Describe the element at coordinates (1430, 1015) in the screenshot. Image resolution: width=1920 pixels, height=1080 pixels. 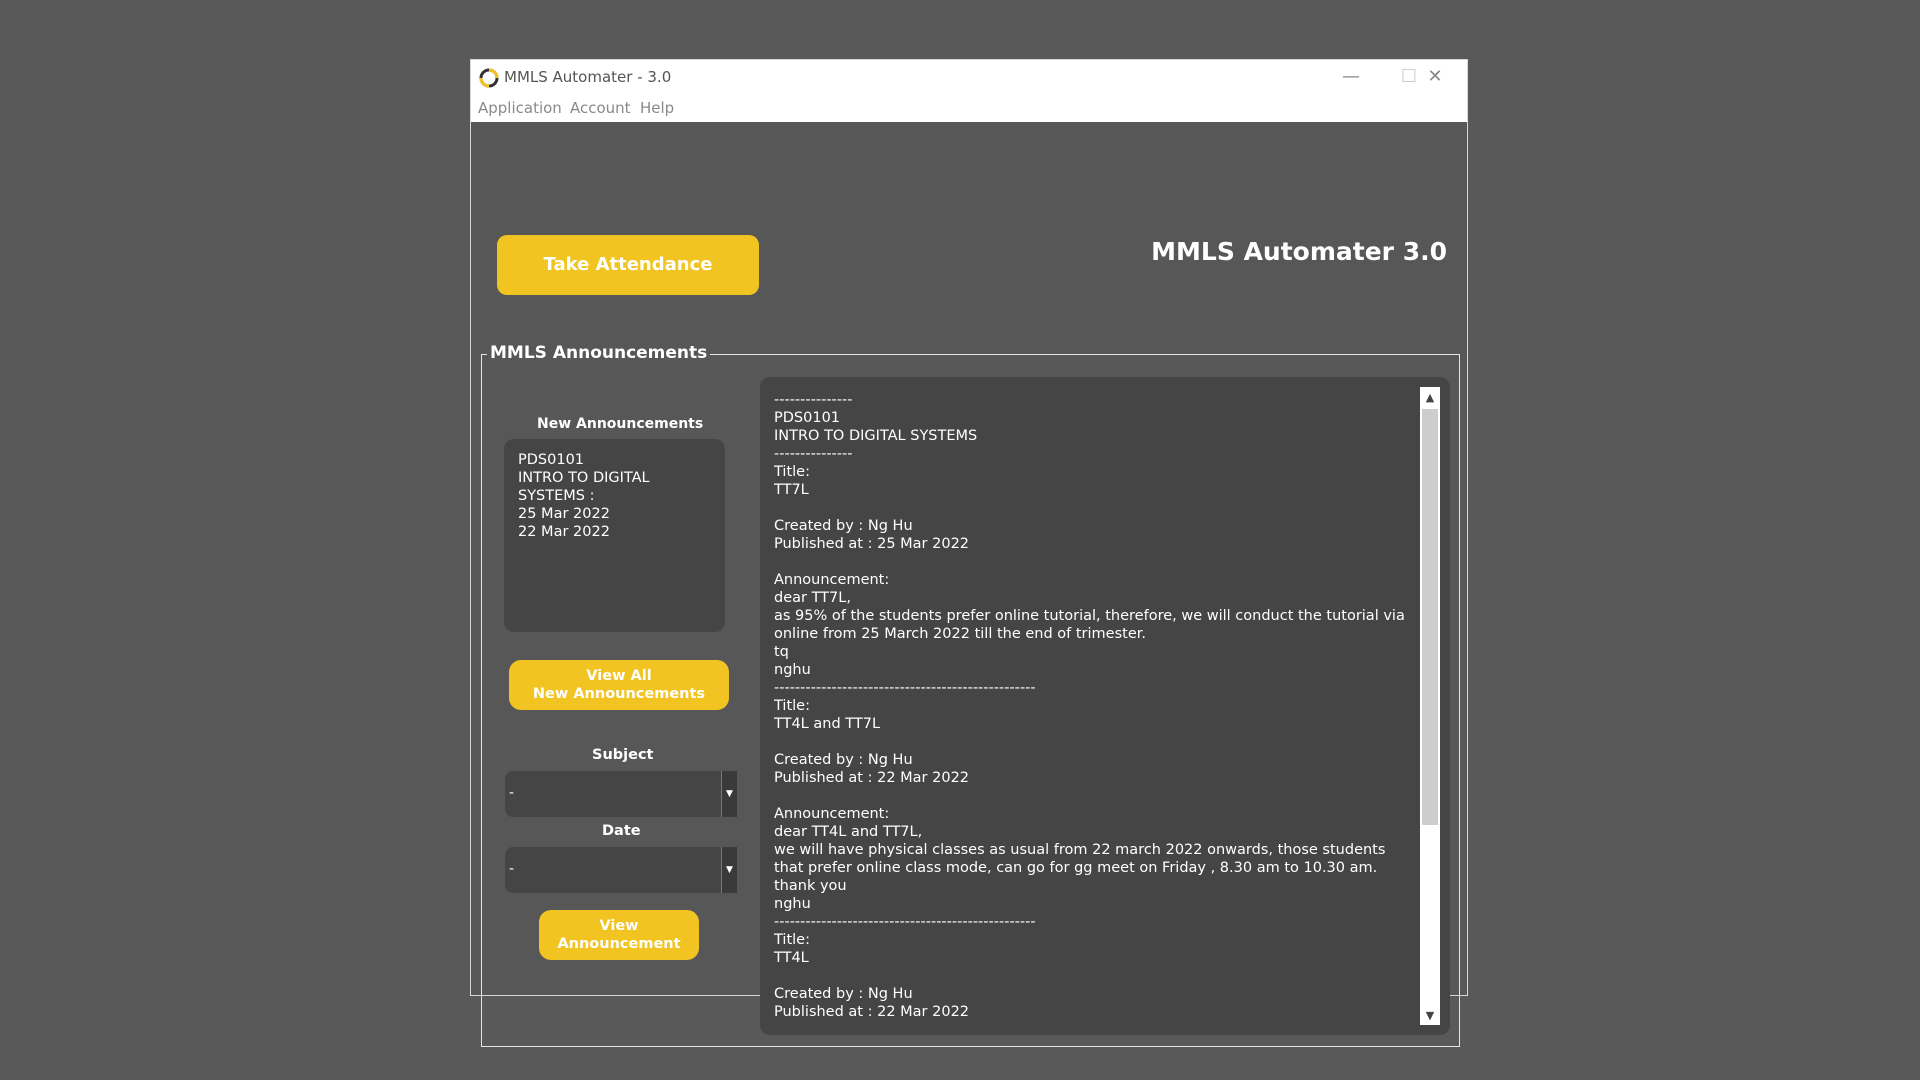
I see `scroll-down-icon: ▼` at that location.